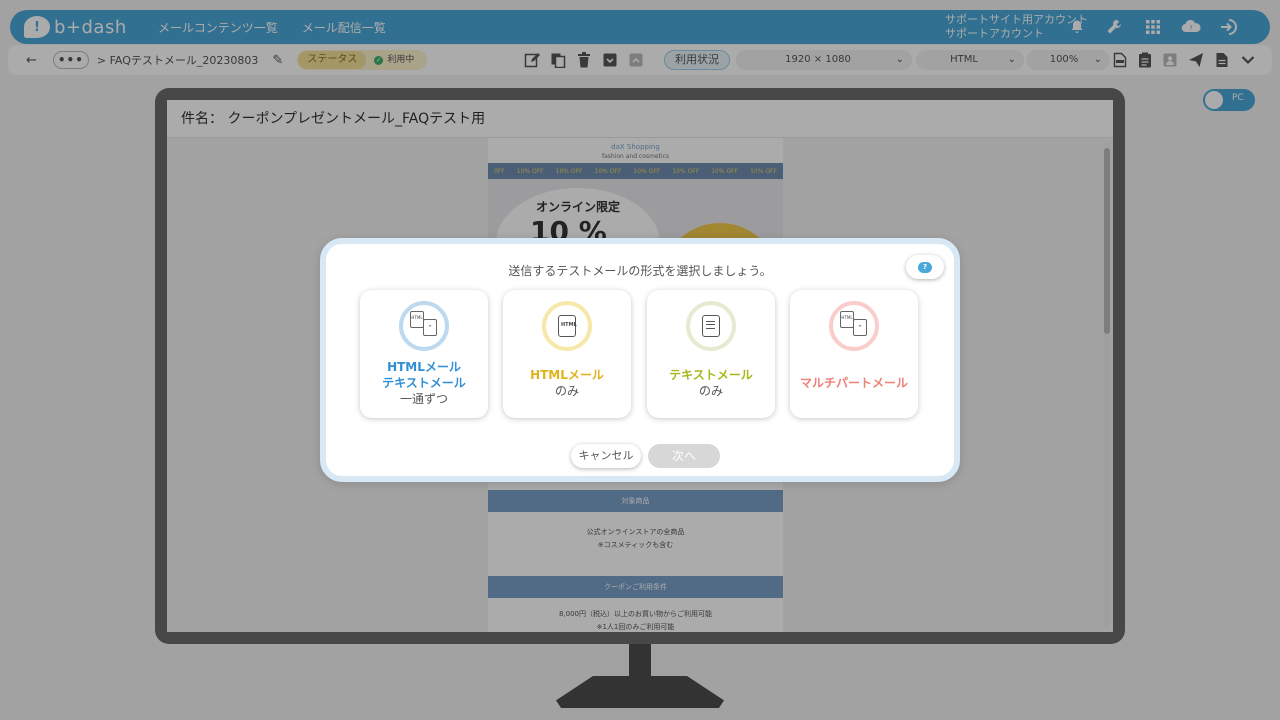 The height and width of the screenshot is (720, 1280). Describe the element at coordinates (711, 354) in the screenshot. I see `option-text-only: テキストメール のみ` at that location.